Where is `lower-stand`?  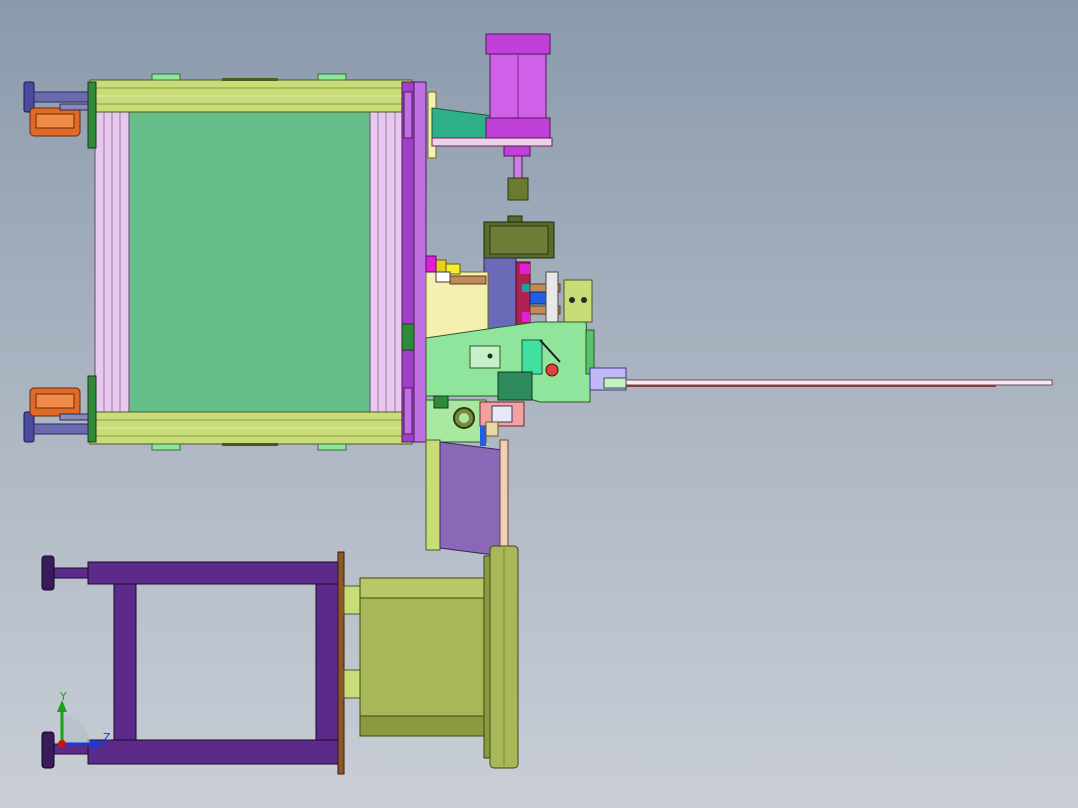 lower-stand is located at coordinates (280, 660).